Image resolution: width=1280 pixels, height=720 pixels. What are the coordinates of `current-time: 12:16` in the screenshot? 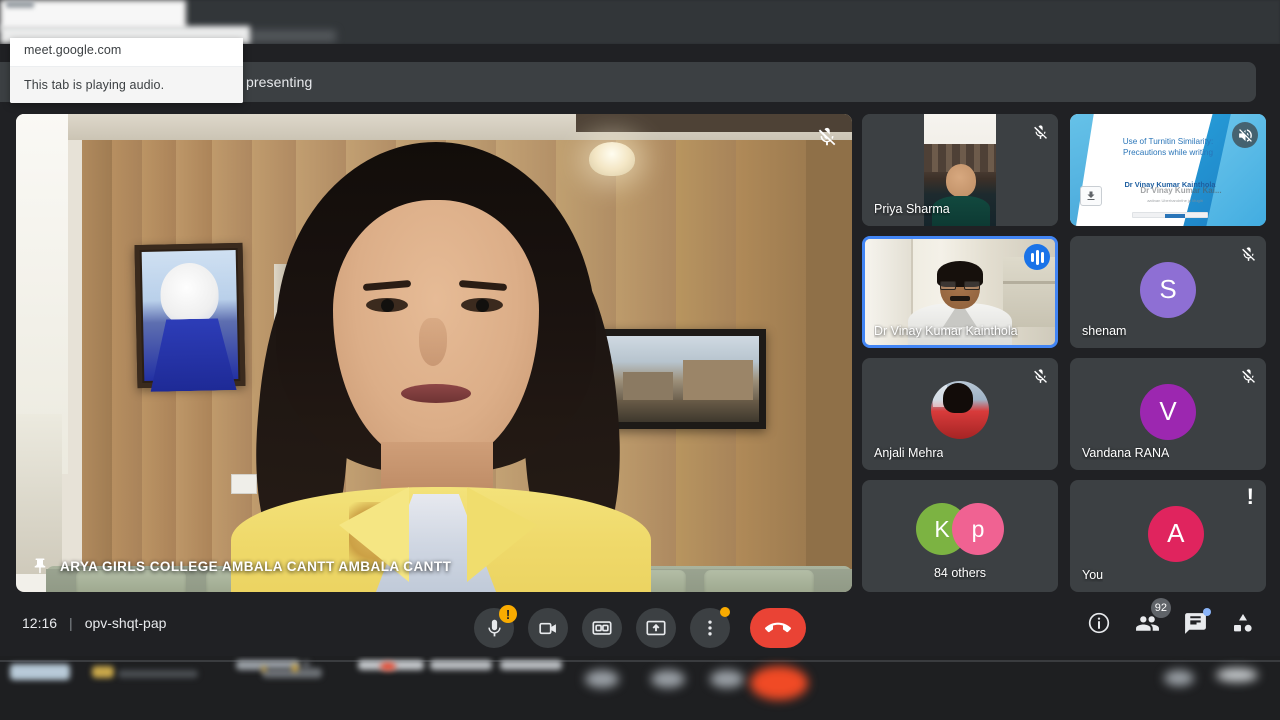 It's located at (40, 623).